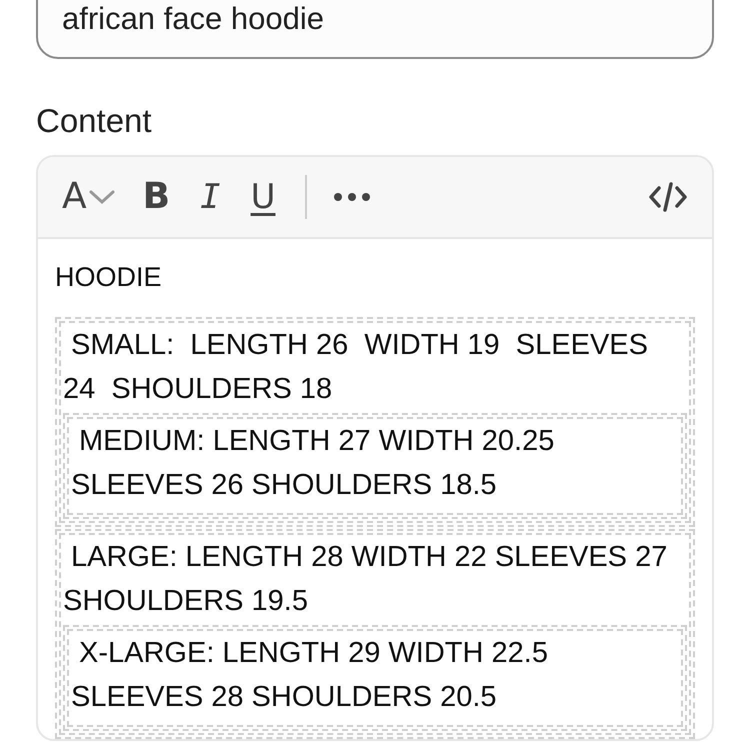  Describe the element at coordinates (94, 121) in the screenshot. I see `content-label: Content` at that location.